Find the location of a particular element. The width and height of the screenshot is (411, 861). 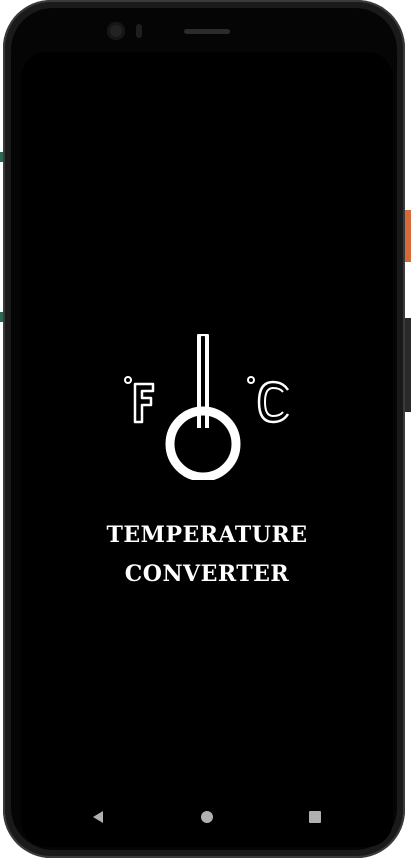

system-nav-bar is located at coordinates (207, 817).